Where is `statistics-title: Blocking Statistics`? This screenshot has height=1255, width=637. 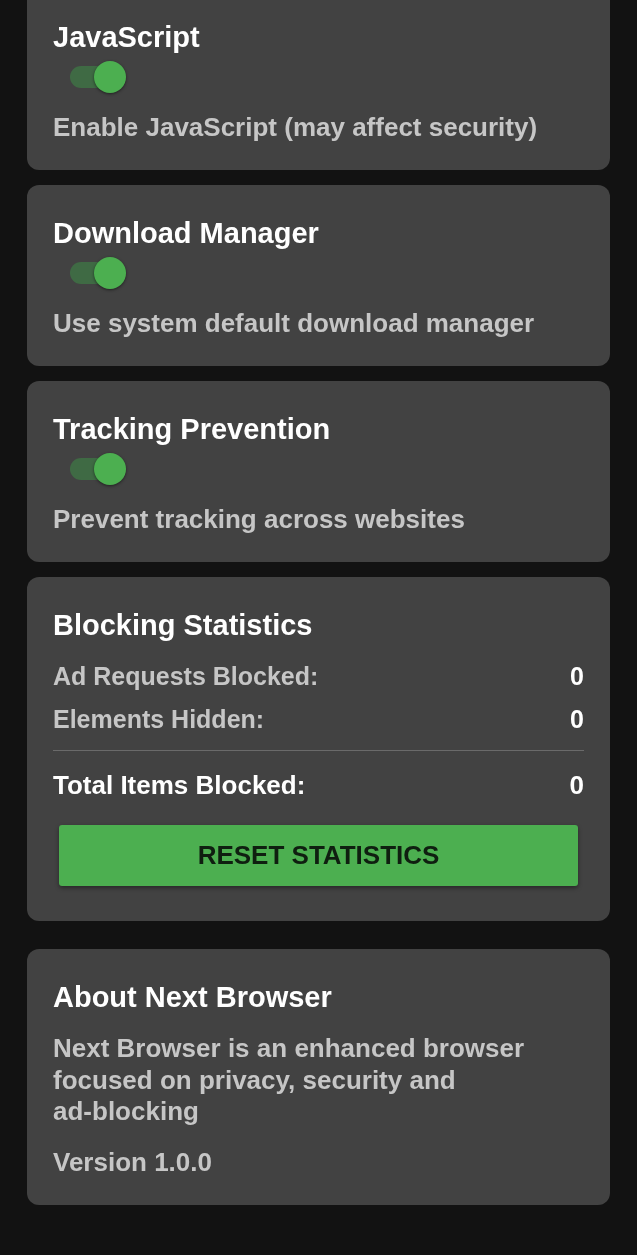 statistics-title: Blocking Statistics is located at coordinates (183, 625).